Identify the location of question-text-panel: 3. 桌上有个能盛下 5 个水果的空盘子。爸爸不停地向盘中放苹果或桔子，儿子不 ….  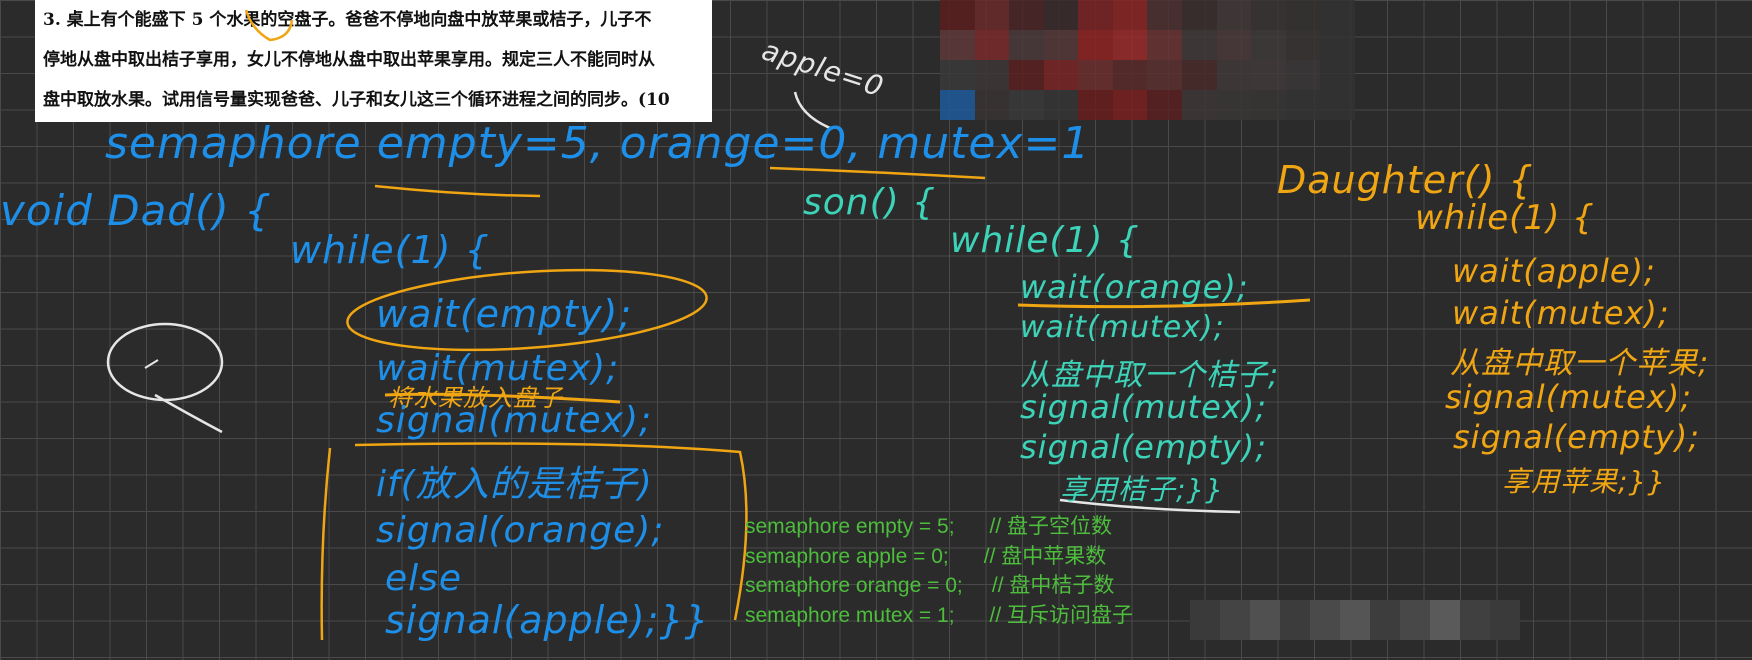
(373, 61).